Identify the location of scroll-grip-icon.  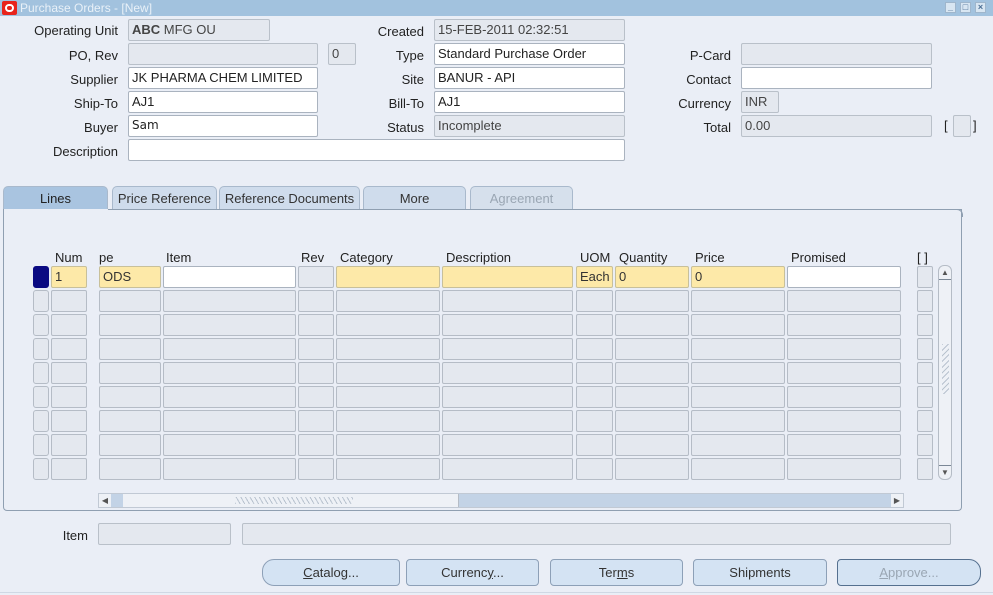
(945, 369).